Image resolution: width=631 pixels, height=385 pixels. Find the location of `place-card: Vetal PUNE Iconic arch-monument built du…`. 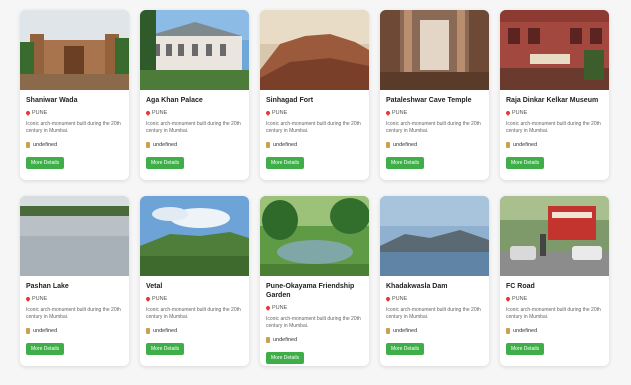

place-card: Vetal PUNE Iconic arch-monument built du… is located at coordinates (194, 281).